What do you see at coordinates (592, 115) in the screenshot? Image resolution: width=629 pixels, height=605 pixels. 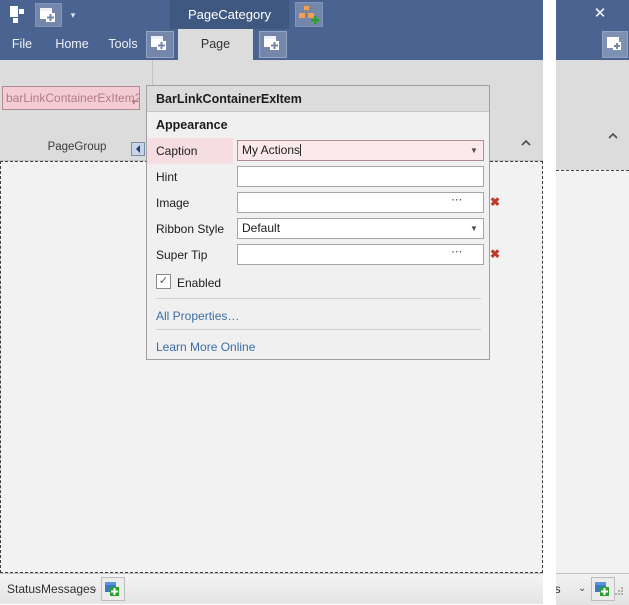 I see `background-window-ribbon-body` at bounding box center [592, 115].